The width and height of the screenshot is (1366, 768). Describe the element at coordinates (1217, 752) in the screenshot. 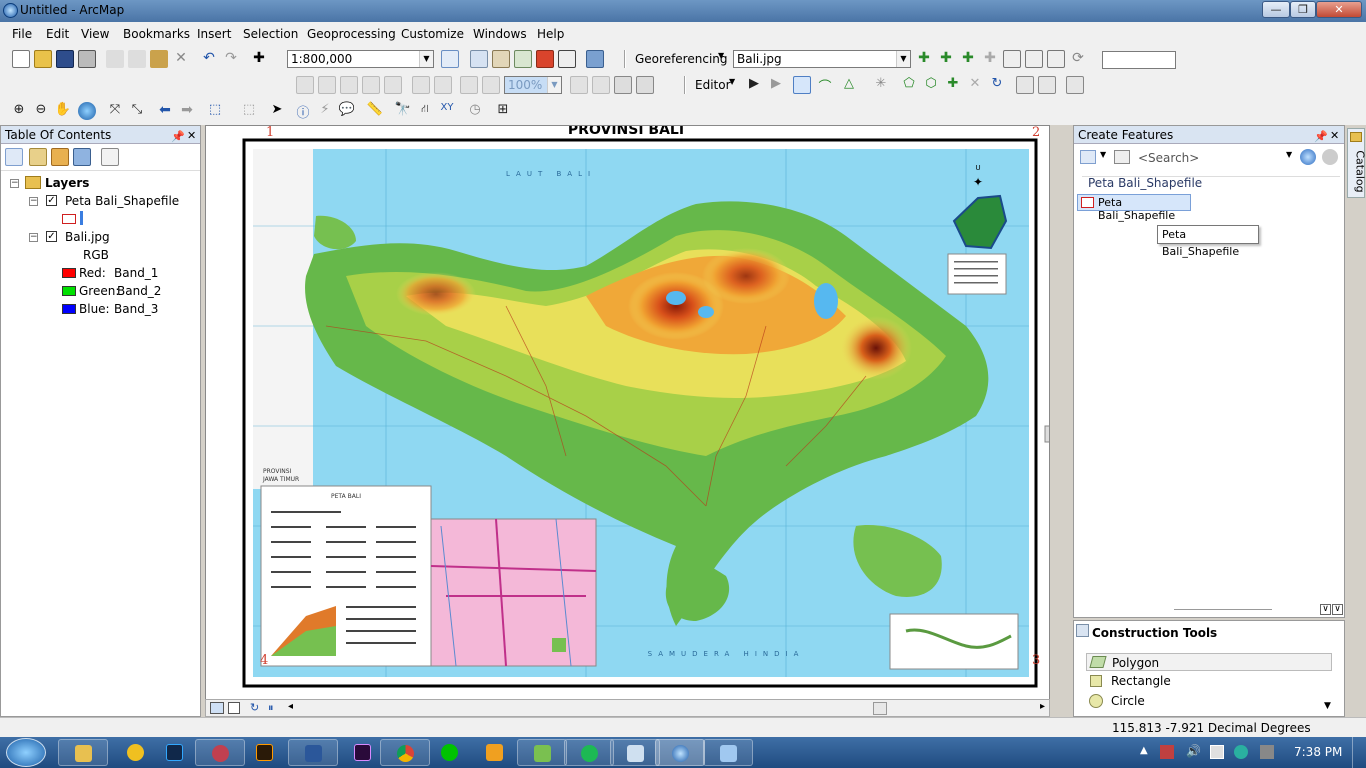

I see `network-icon` at that location.